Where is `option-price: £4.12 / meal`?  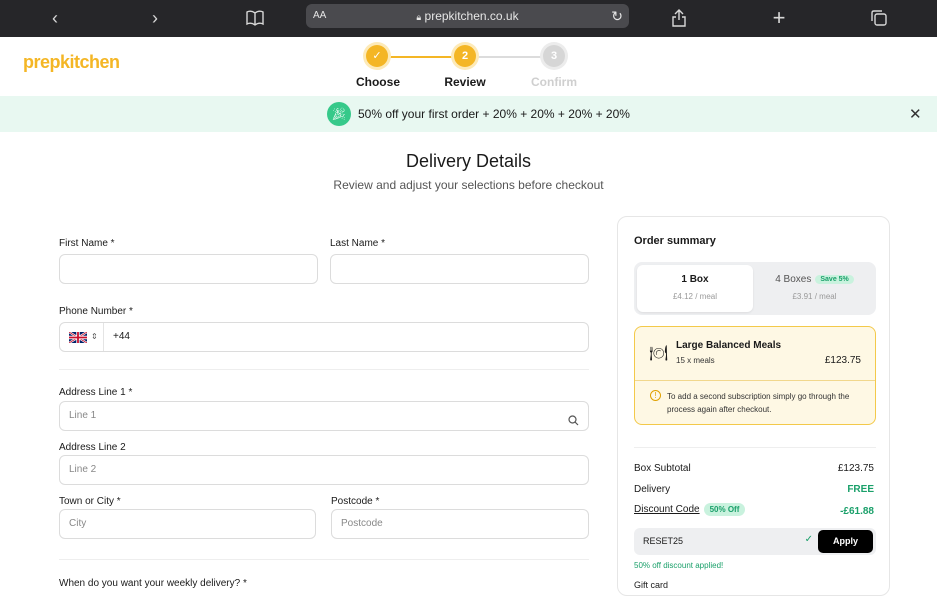 option-price: £4.12 / meal is located at coordinates (695, 296).